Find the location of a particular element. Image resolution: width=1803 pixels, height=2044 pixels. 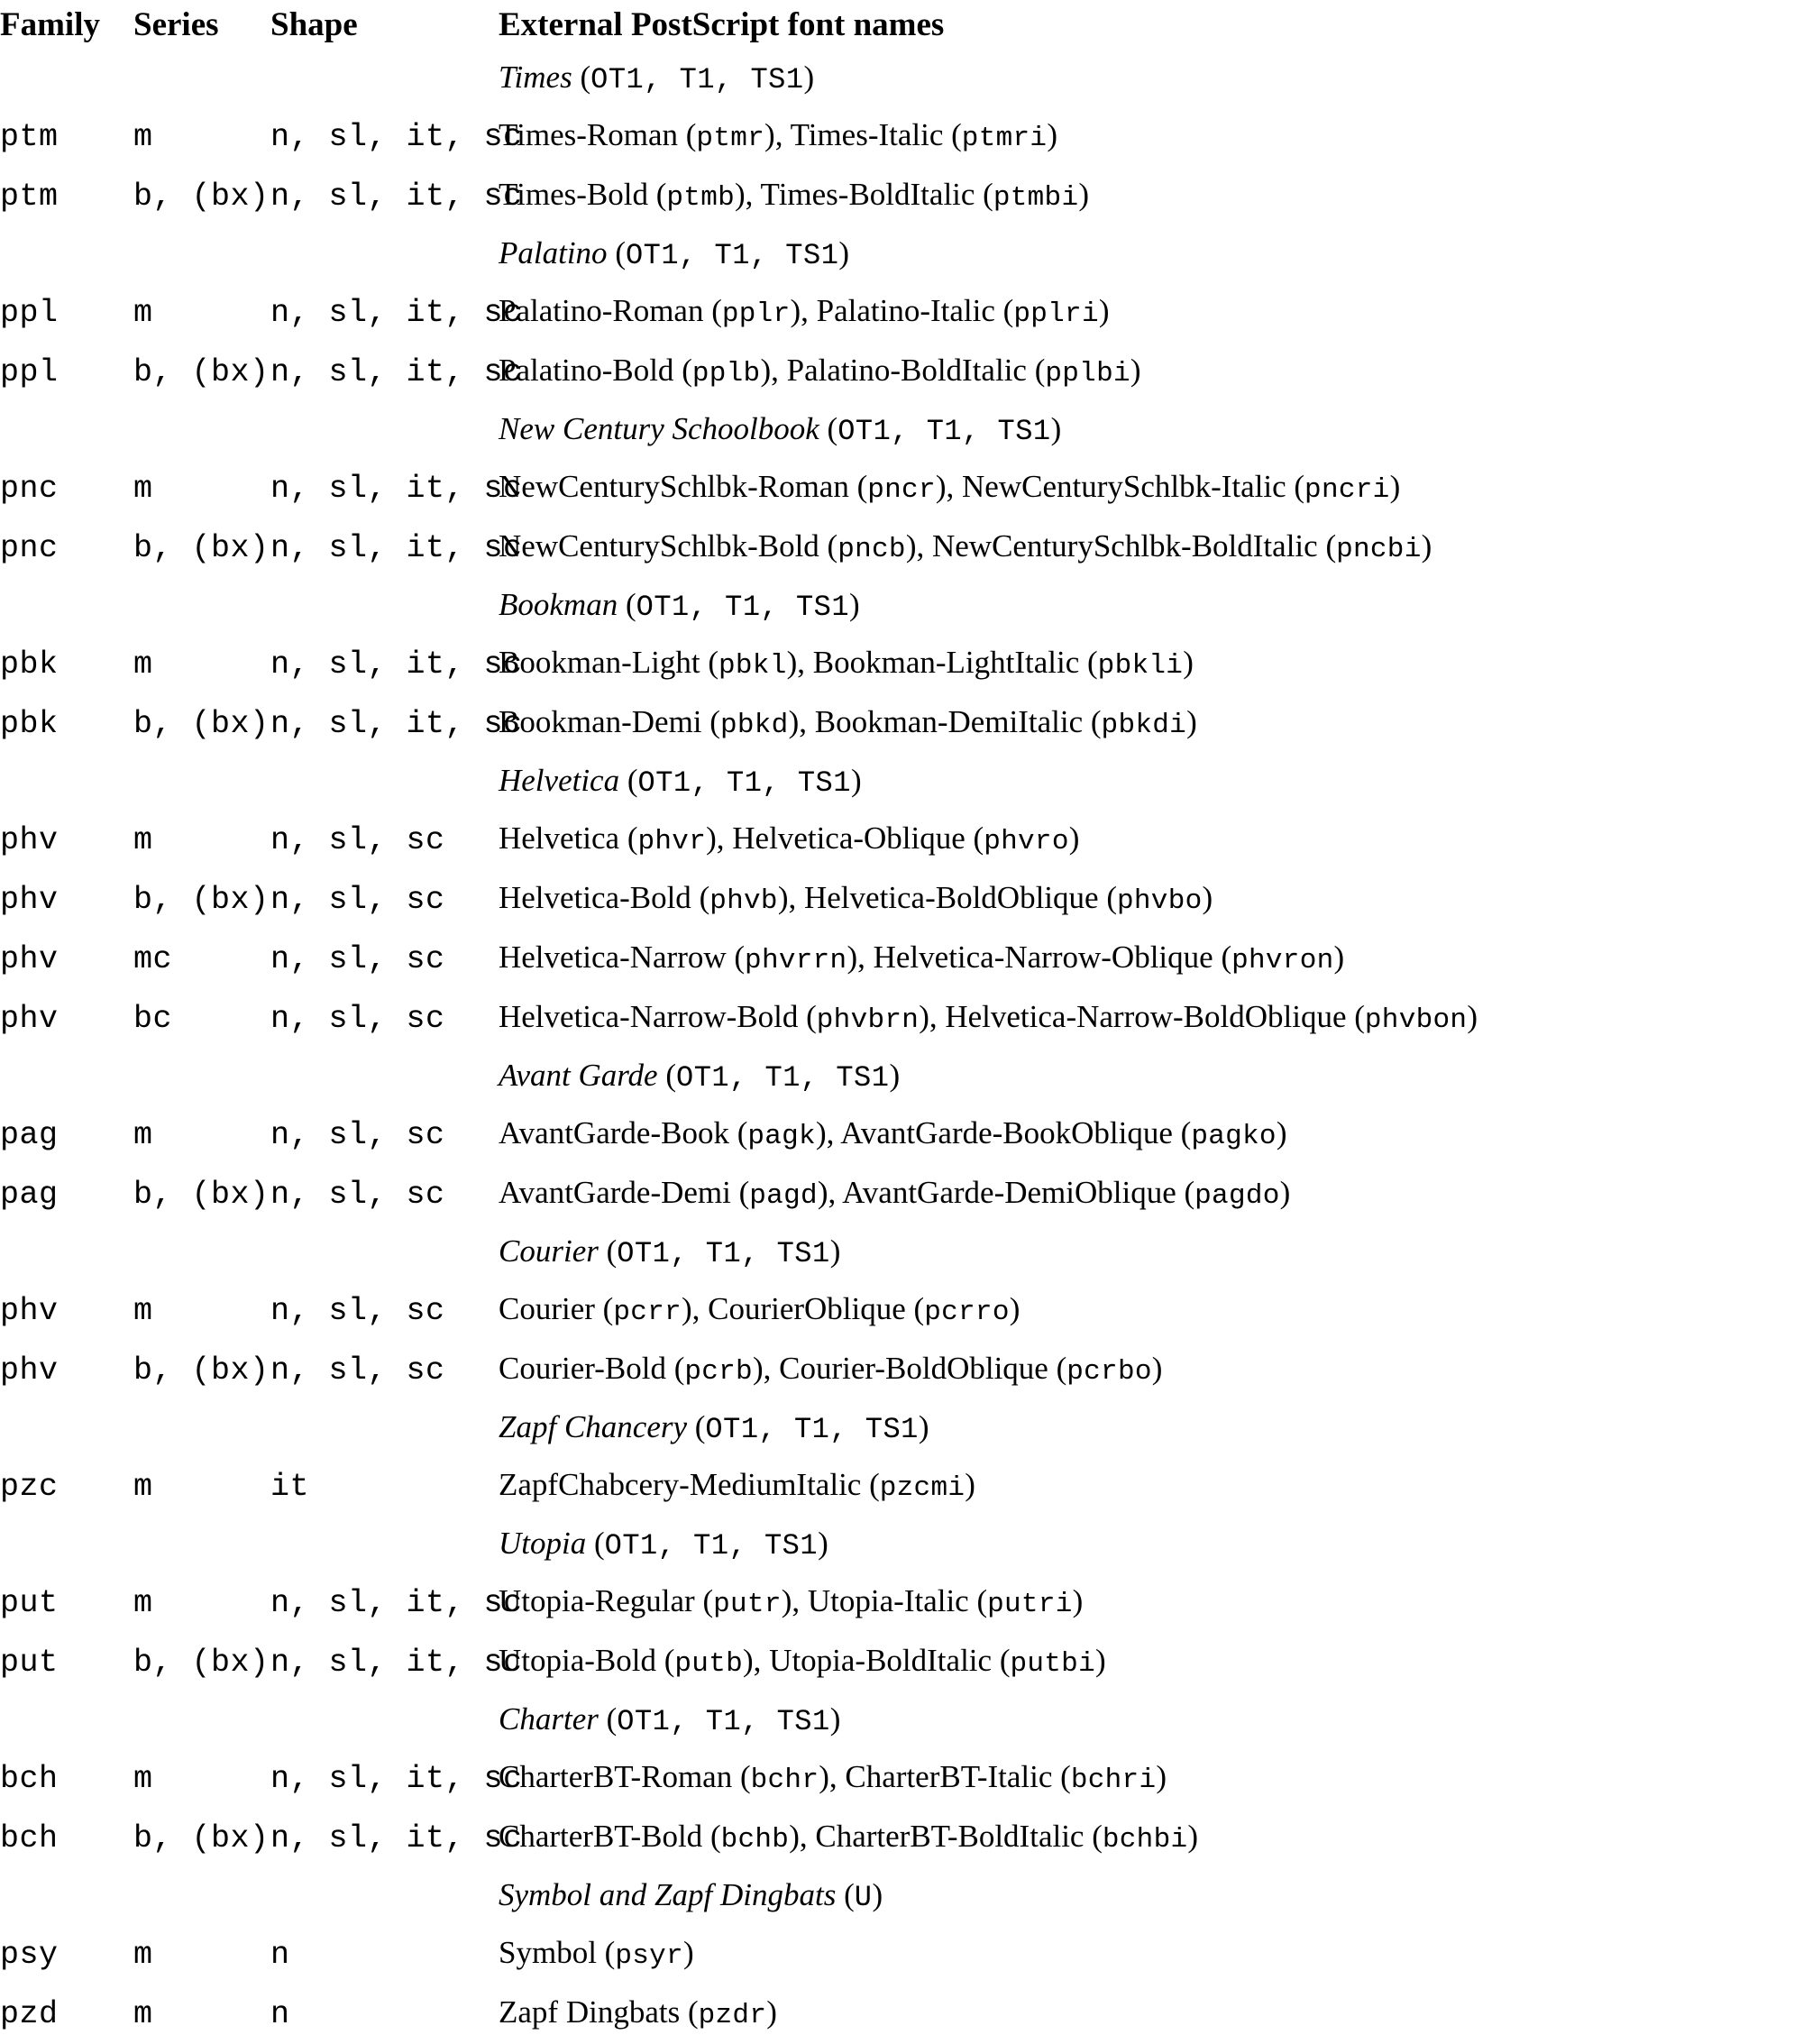

postscript-font-name: CharterBT-Roman is located at coordinates (616, 1776).